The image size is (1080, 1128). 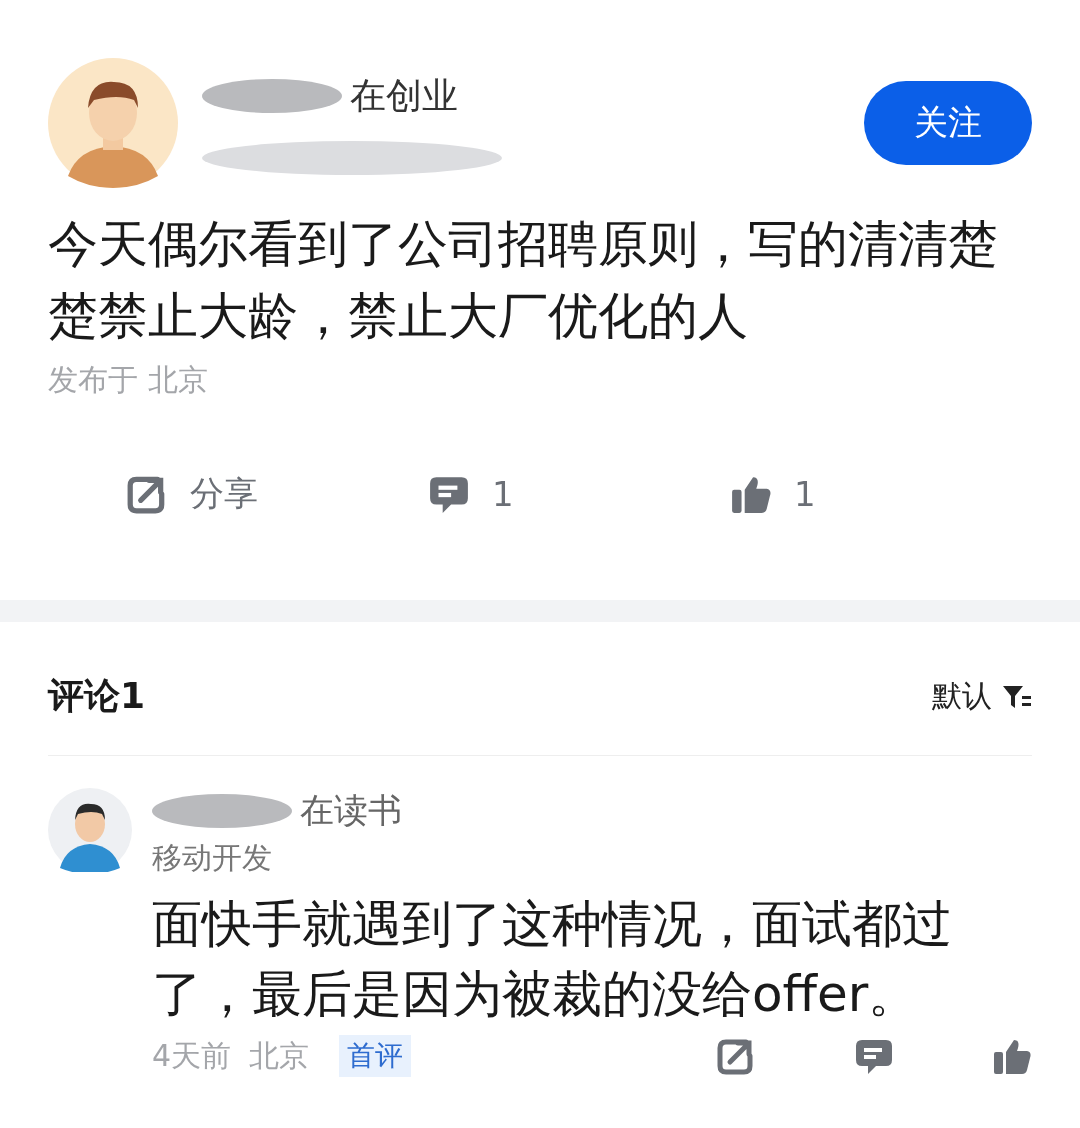 I want to click on comment-time: 4天前, so click(x=192, y=1055).